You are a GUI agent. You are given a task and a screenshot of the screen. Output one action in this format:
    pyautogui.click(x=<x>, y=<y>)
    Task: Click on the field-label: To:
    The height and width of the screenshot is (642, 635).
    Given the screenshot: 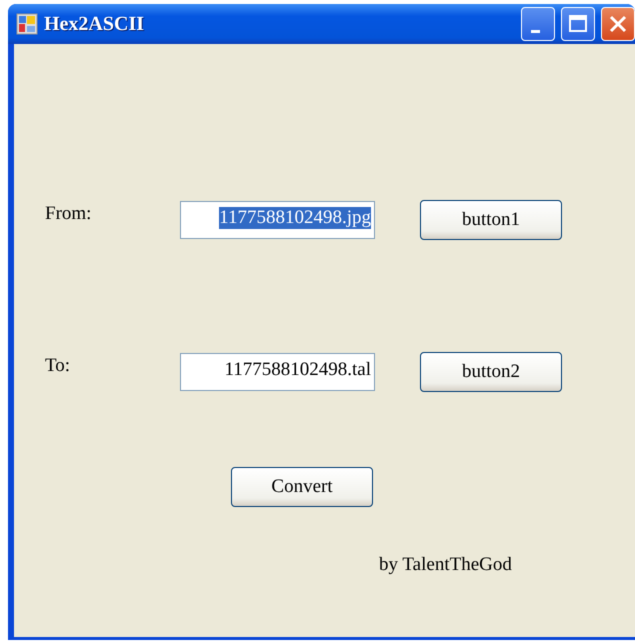 What is the action you would take?
    pyautogui.click(x=58, y=365)
    